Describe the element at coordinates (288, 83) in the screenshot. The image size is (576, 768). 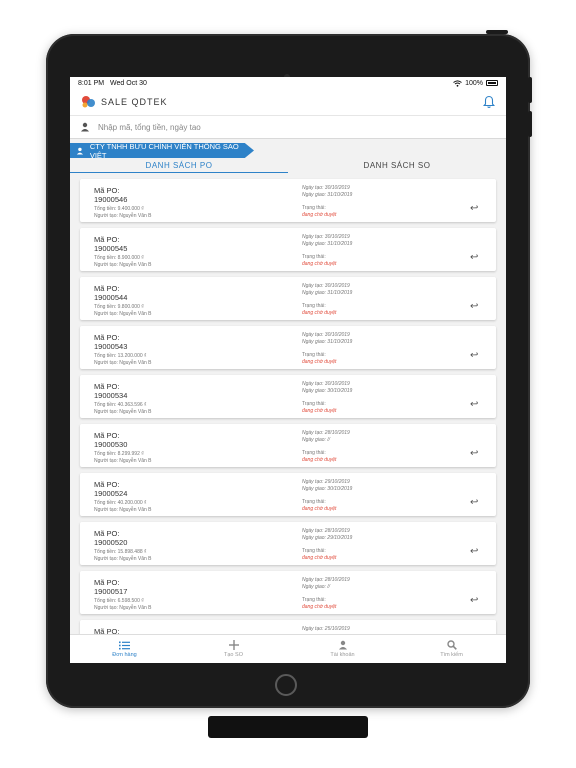
I see `status-bar: 8:01 PM Wed Oct 30 100%` at that location.